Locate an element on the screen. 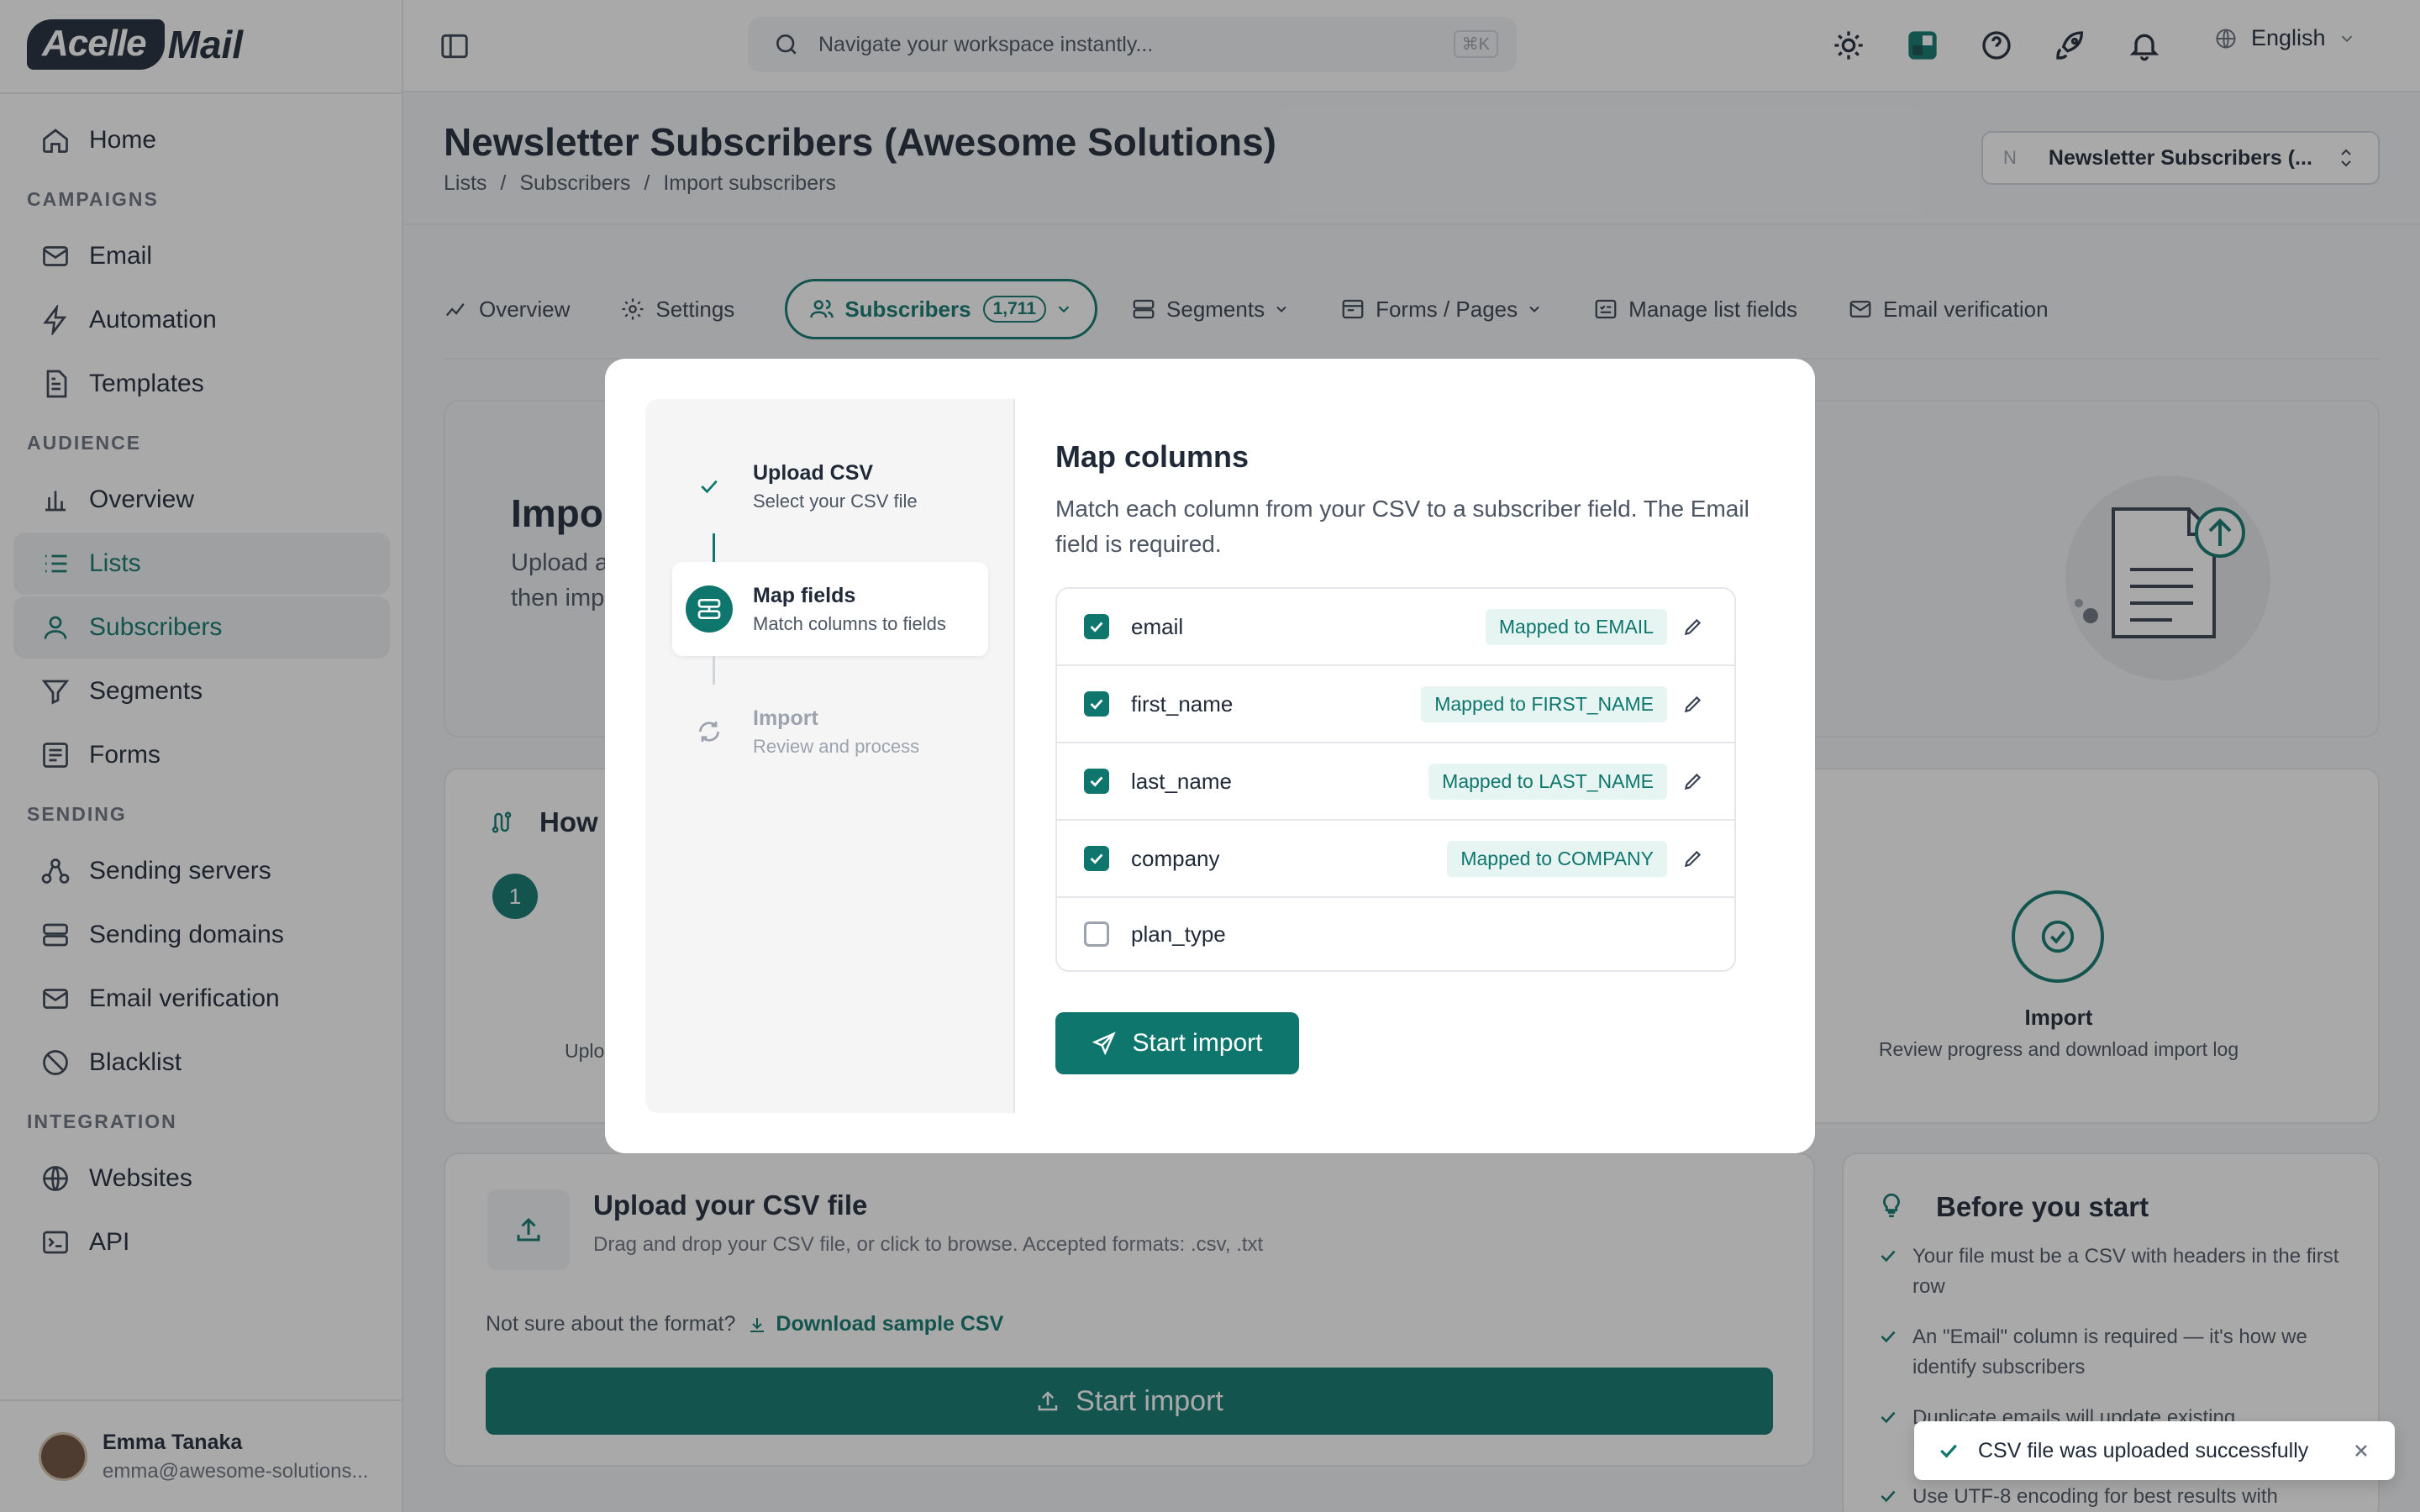 The image size is (2420, 1512). step-current-marker is located at coordinates (709, 609).